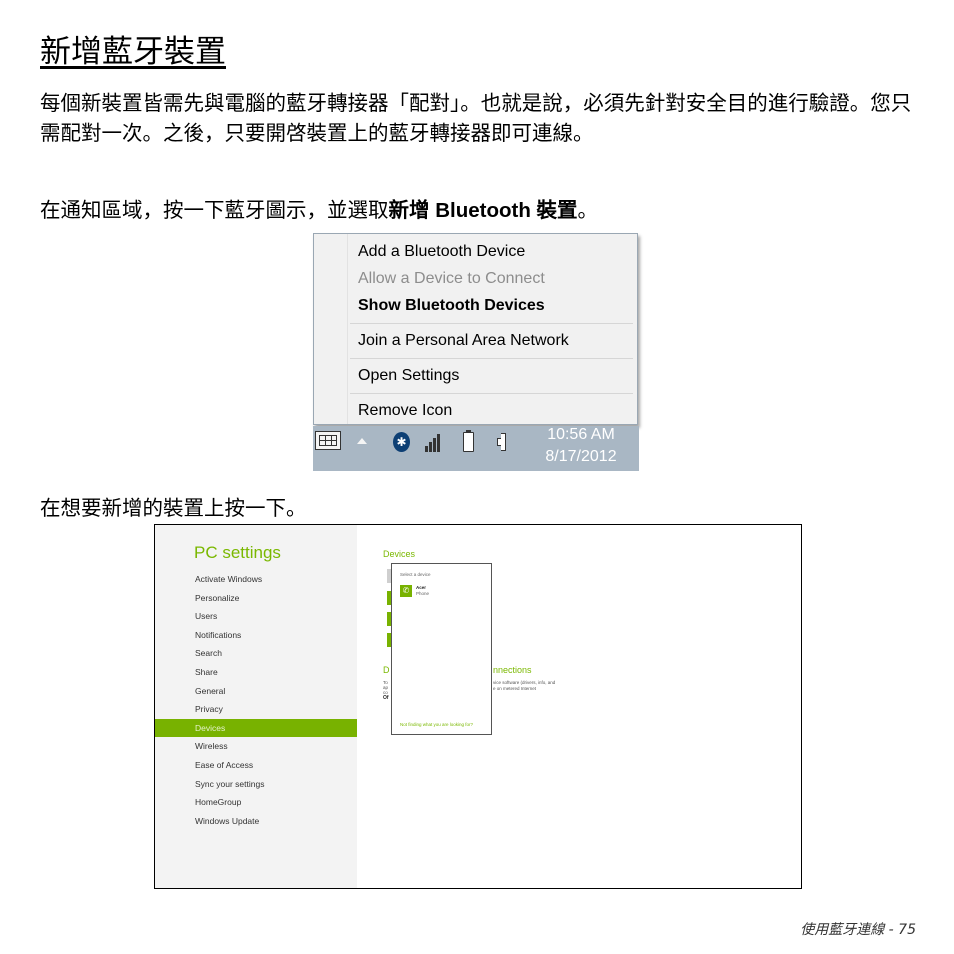 The height and width of the screenshot is (954, 954). Describe the element at coordinates (409, 210) in the screenshot. I see `instruction-bold-cjk: 新增` at that location.